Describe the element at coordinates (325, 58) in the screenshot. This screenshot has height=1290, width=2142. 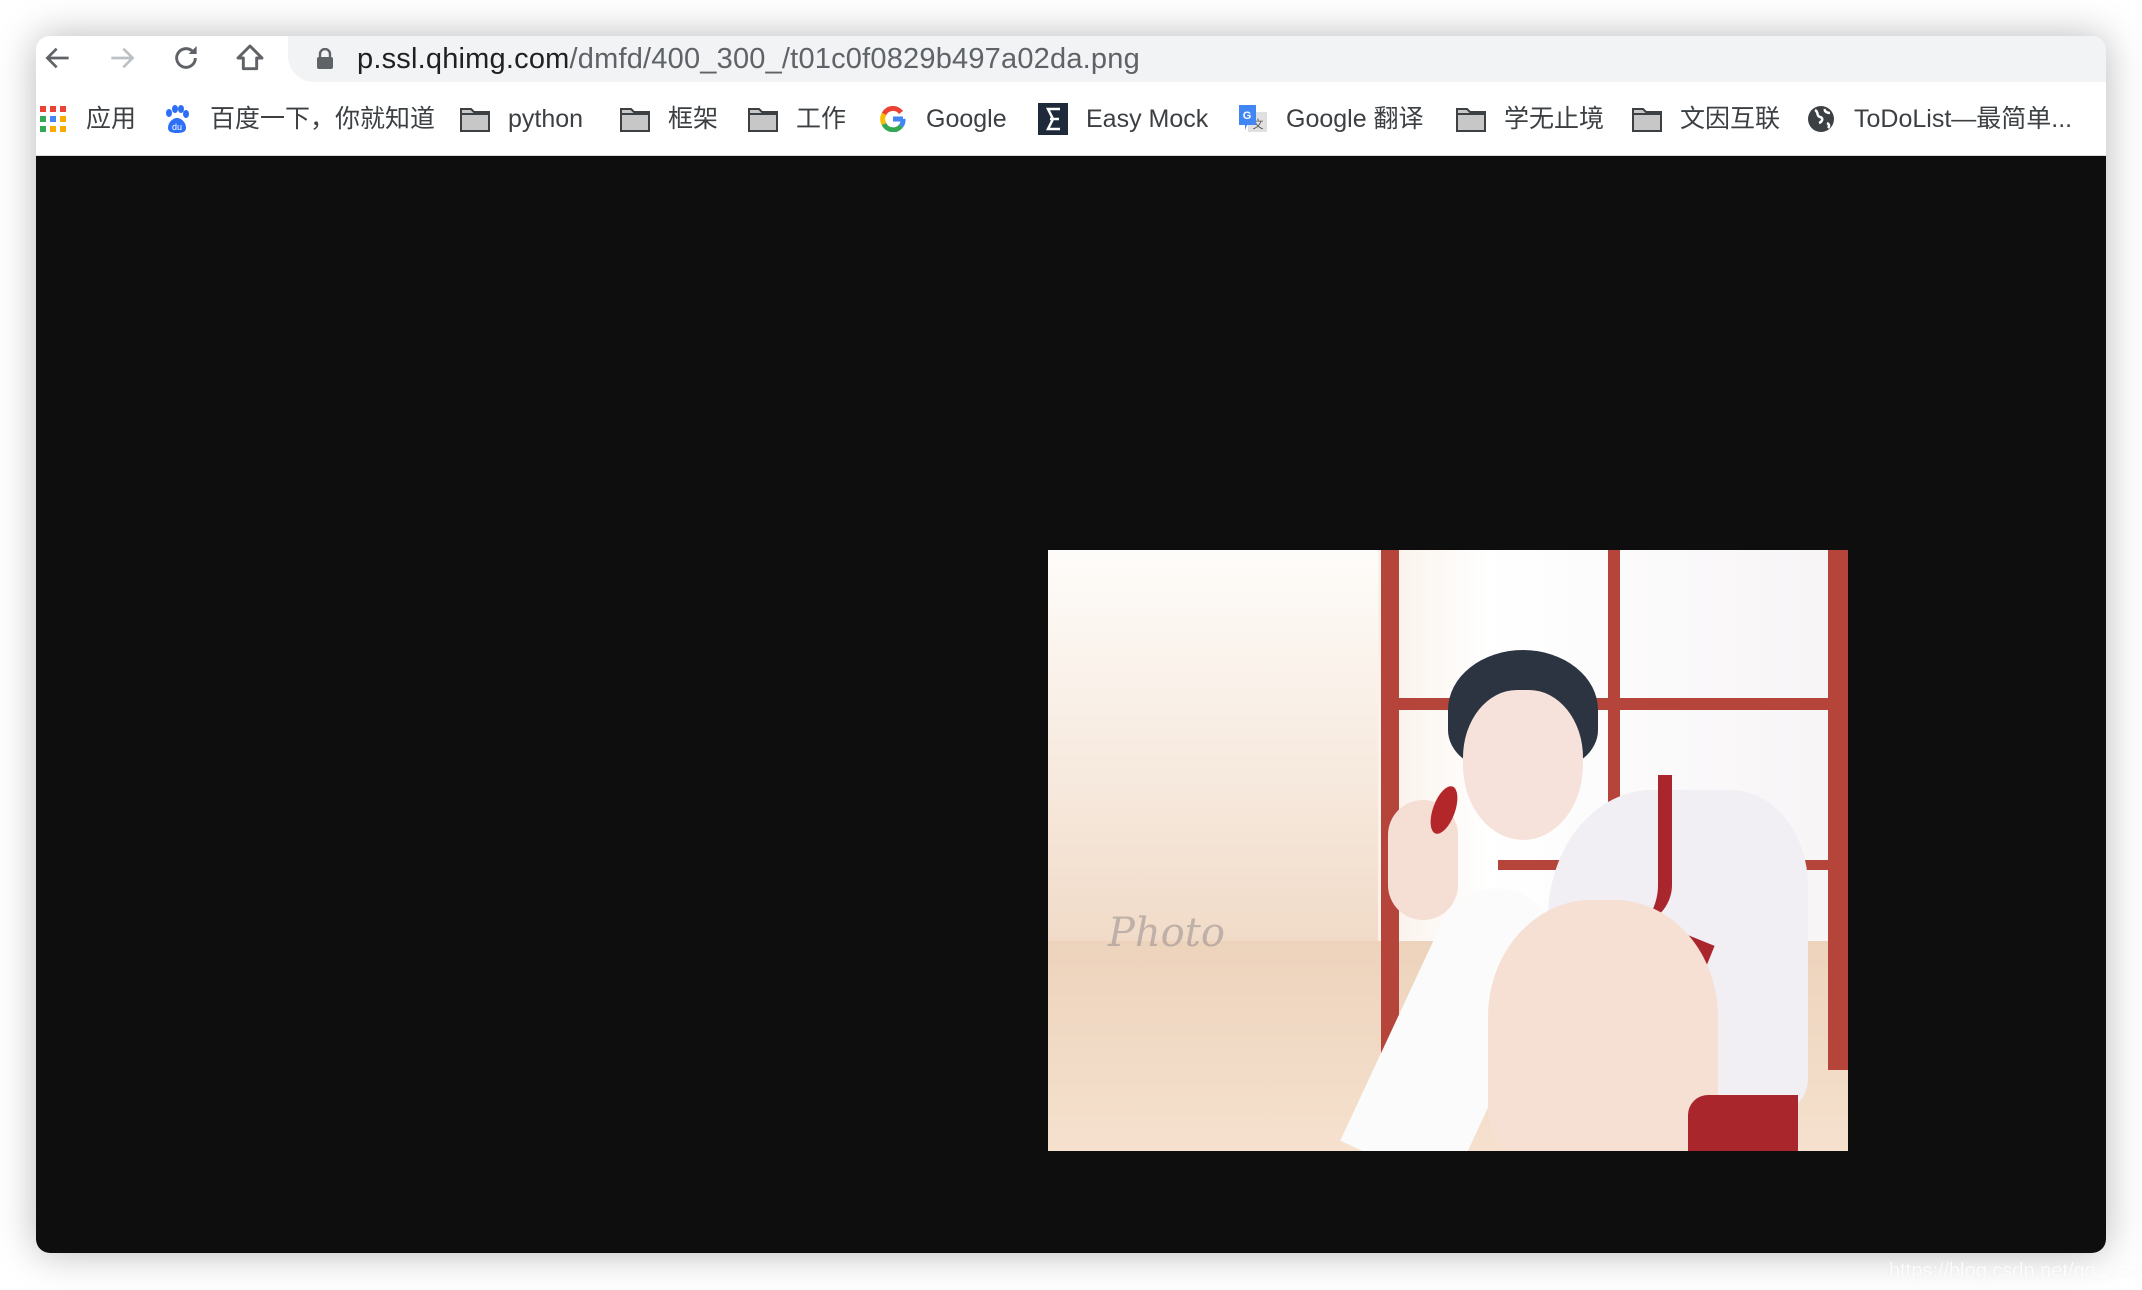
I see `lock-icon` at that location.